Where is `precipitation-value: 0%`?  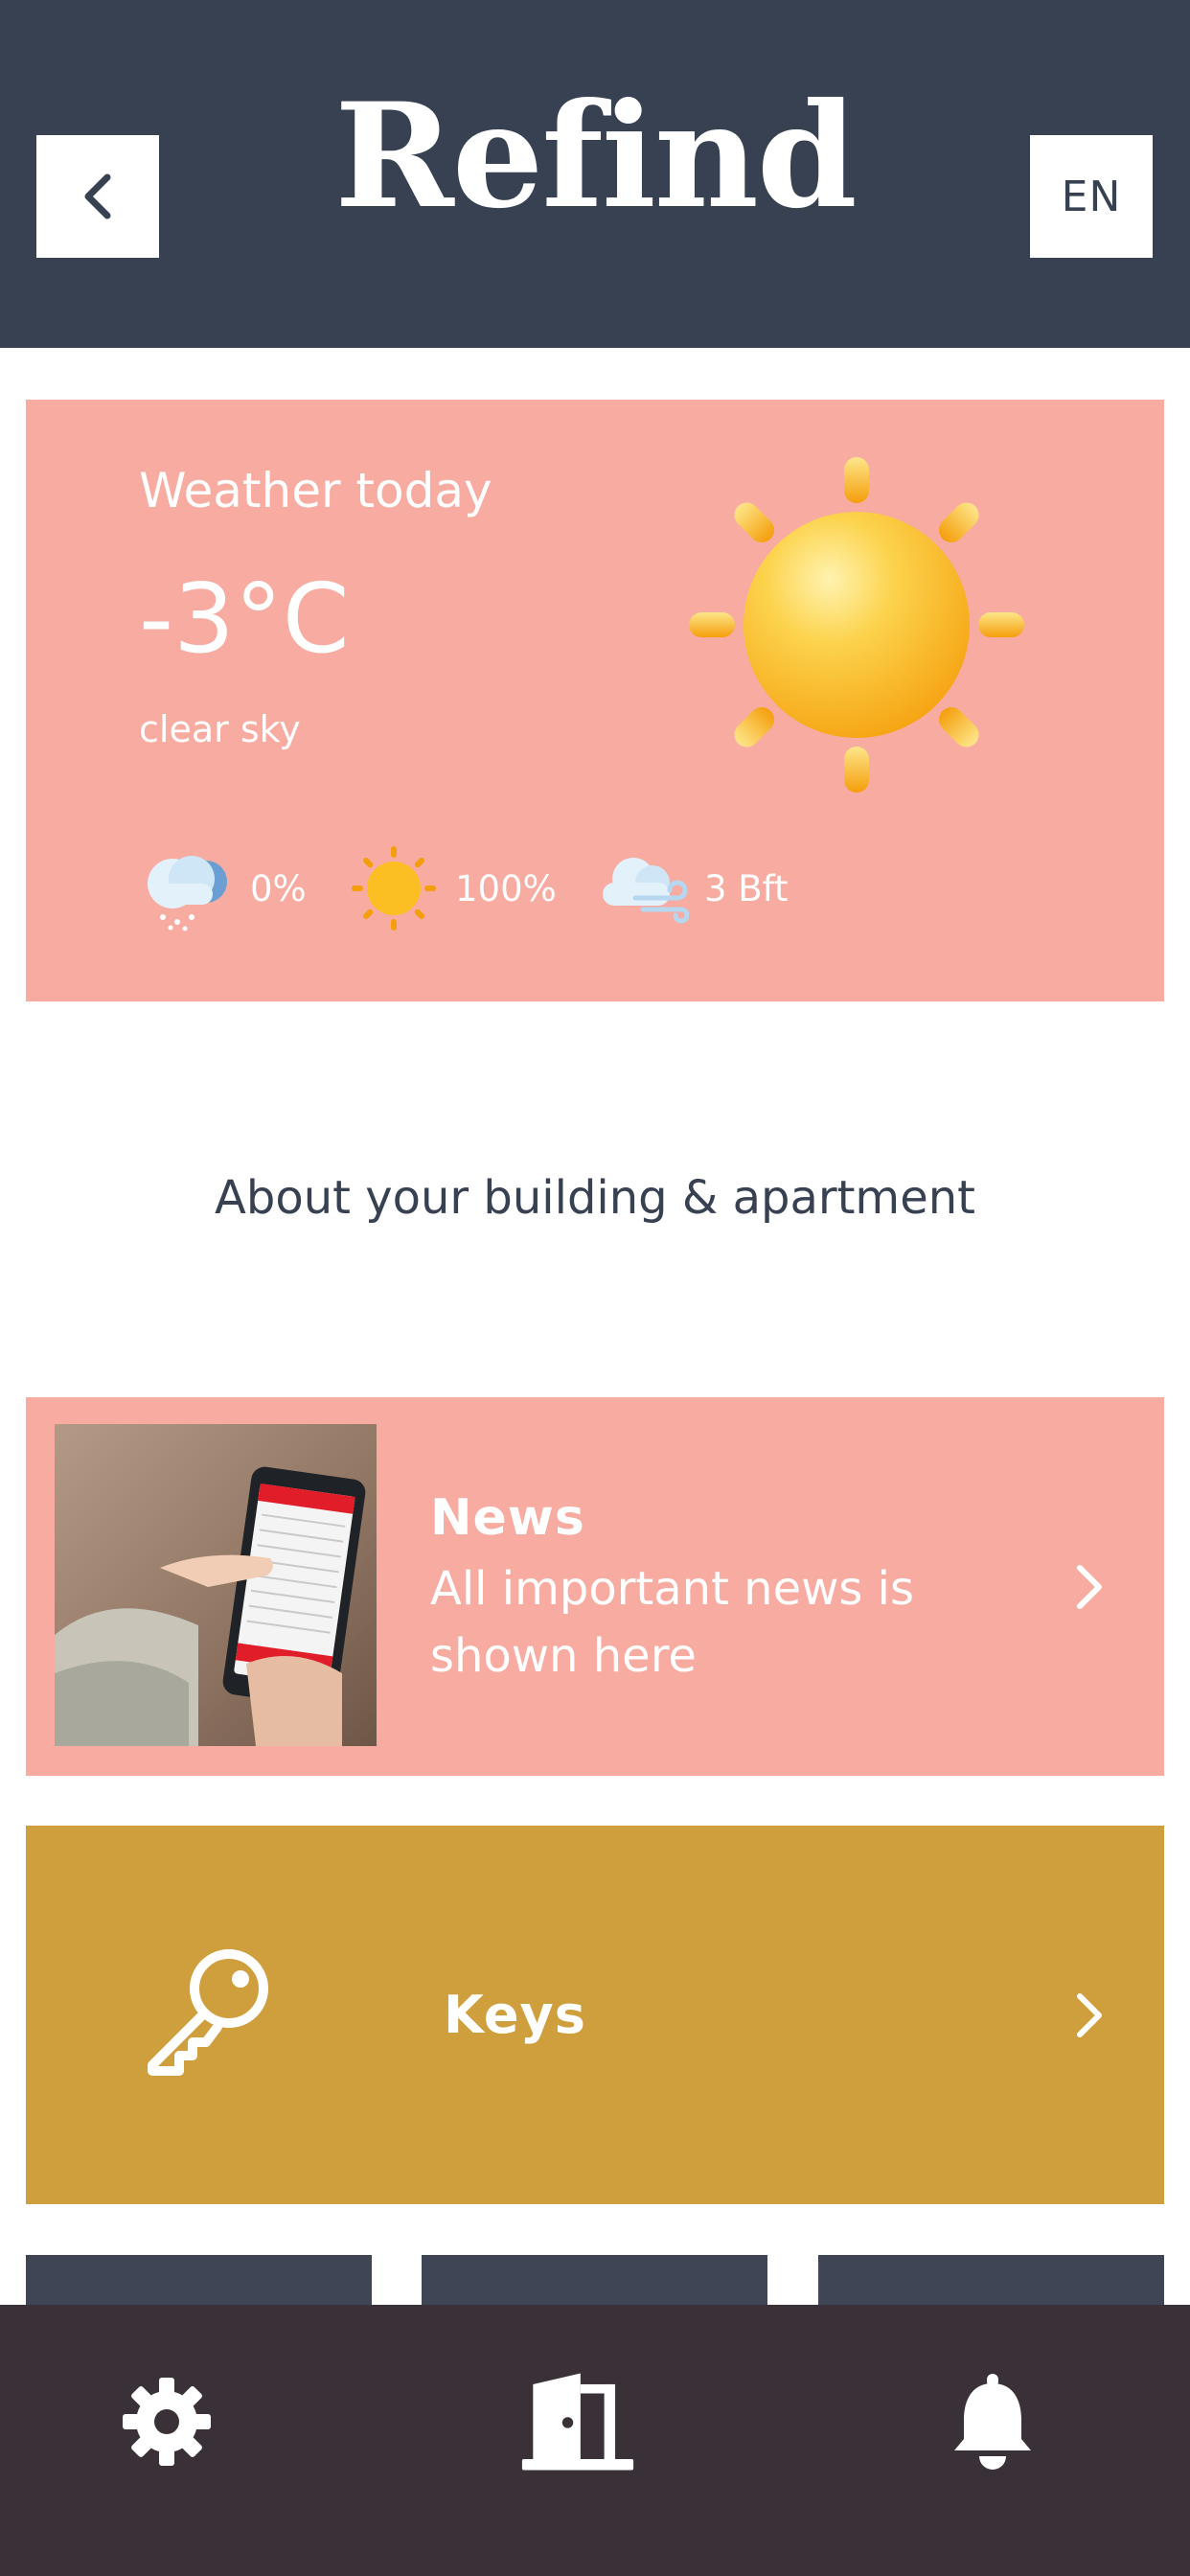 precipitation-value: 0% is located at coordinates (279, 888).